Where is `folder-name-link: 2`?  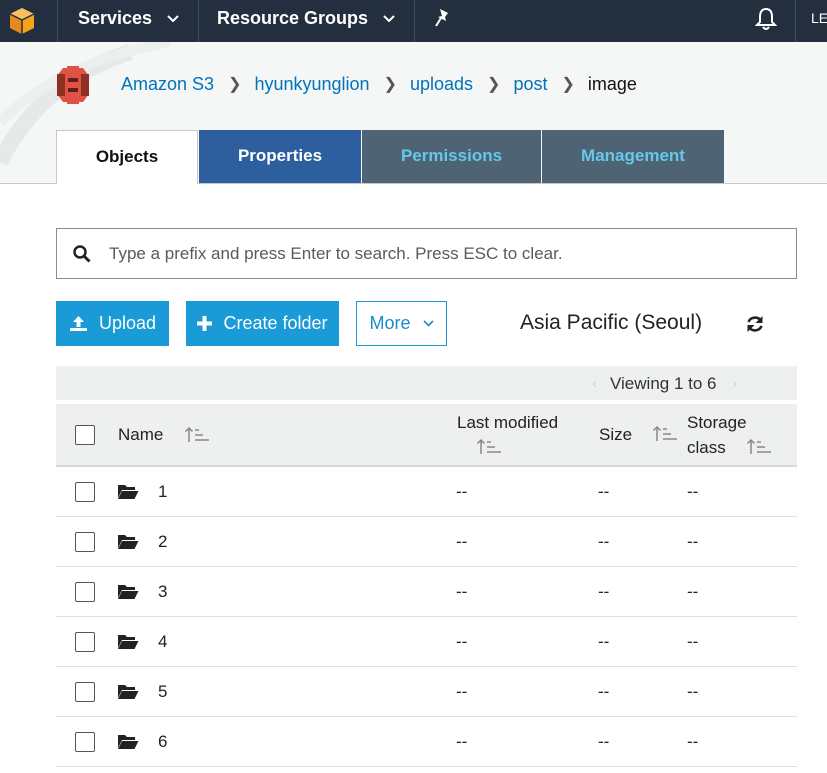
folder-name-link: 2 is located at coordinates (162, 542).